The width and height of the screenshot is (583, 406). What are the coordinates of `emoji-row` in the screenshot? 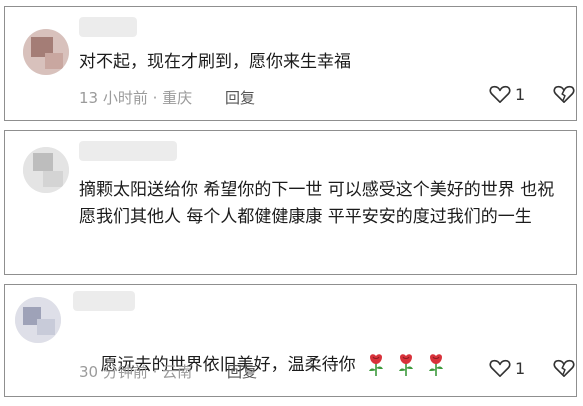 It's located at (401, 365).